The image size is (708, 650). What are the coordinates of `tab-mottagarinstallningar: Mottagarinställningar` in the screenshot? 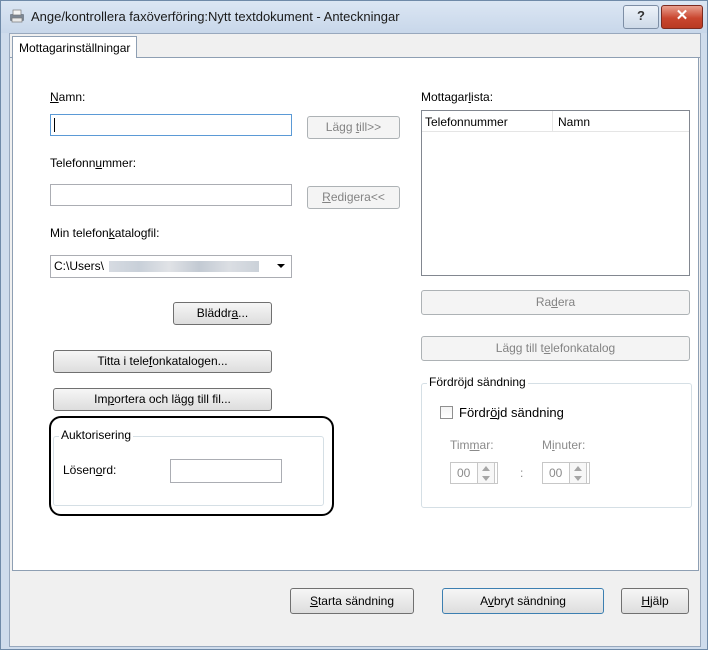 It's located at (75, 47).